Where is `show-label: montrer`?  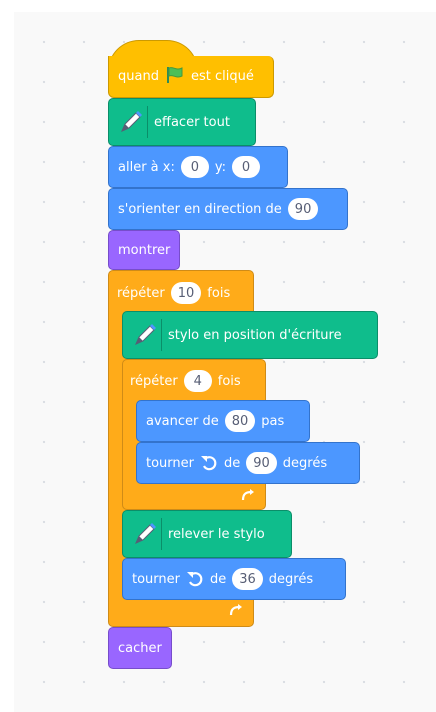
show-label: montrer is located at coordinates (144, 250).